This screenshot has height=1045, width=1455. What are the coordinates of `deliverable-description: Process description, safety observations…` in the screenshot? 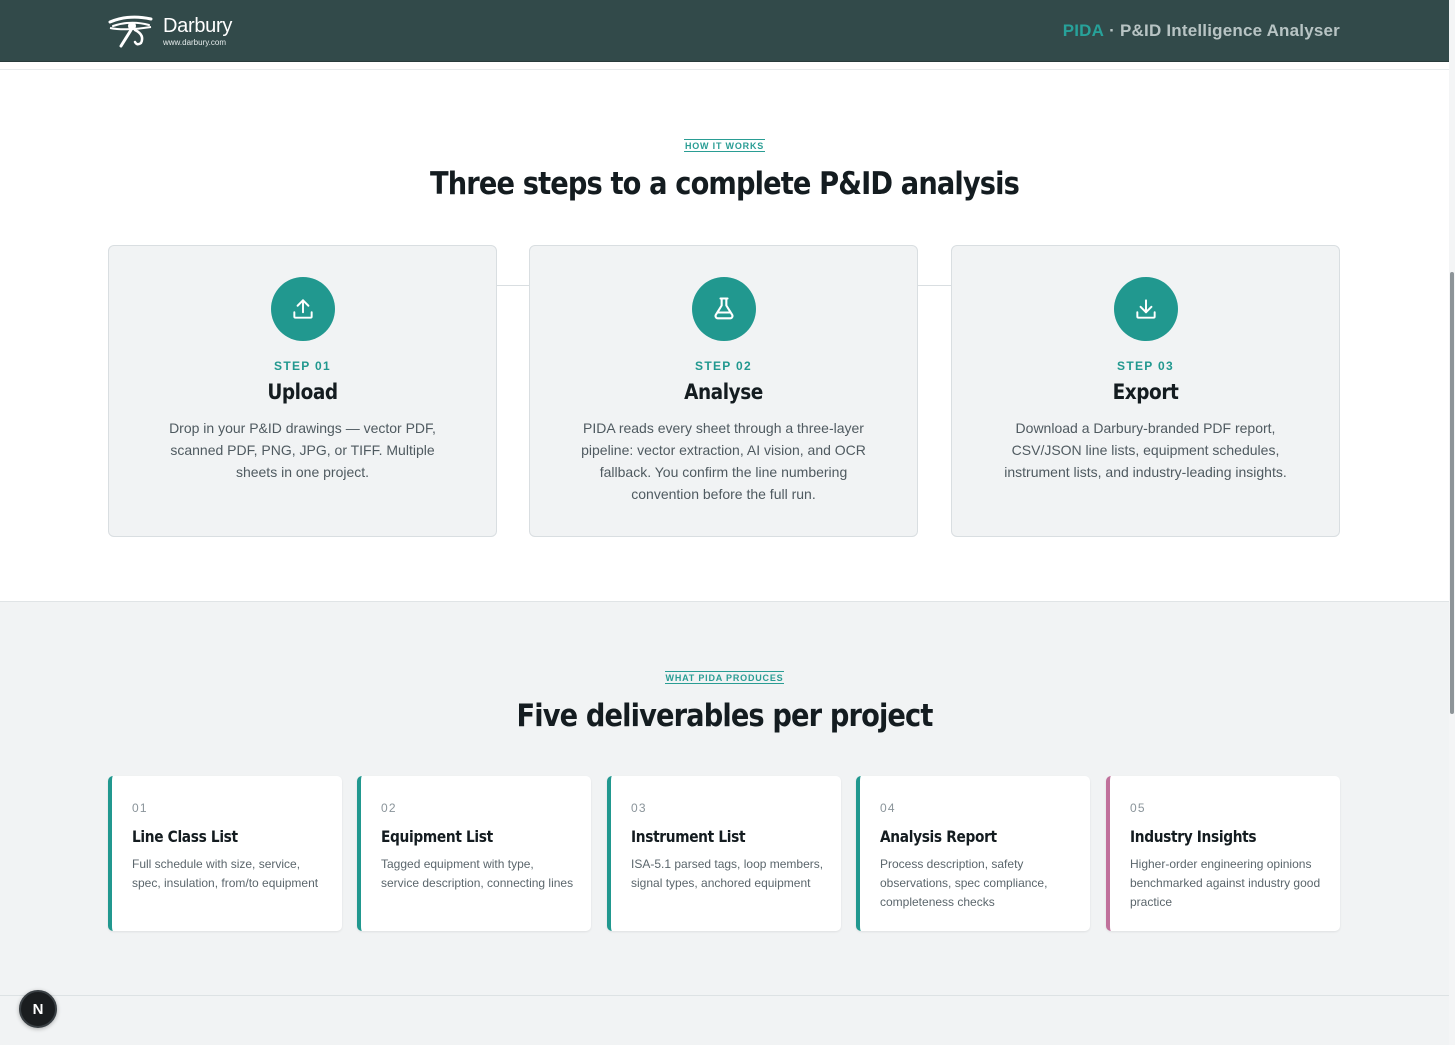 It's located at (964, 883).